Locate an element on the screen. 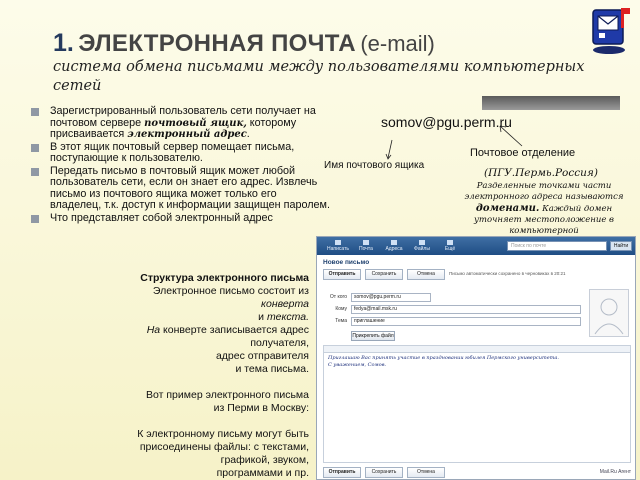 Image resolution: width=640 pixels, height=480 pixels. send-button-bottom: Отправить is located at coordinates (342, 472).